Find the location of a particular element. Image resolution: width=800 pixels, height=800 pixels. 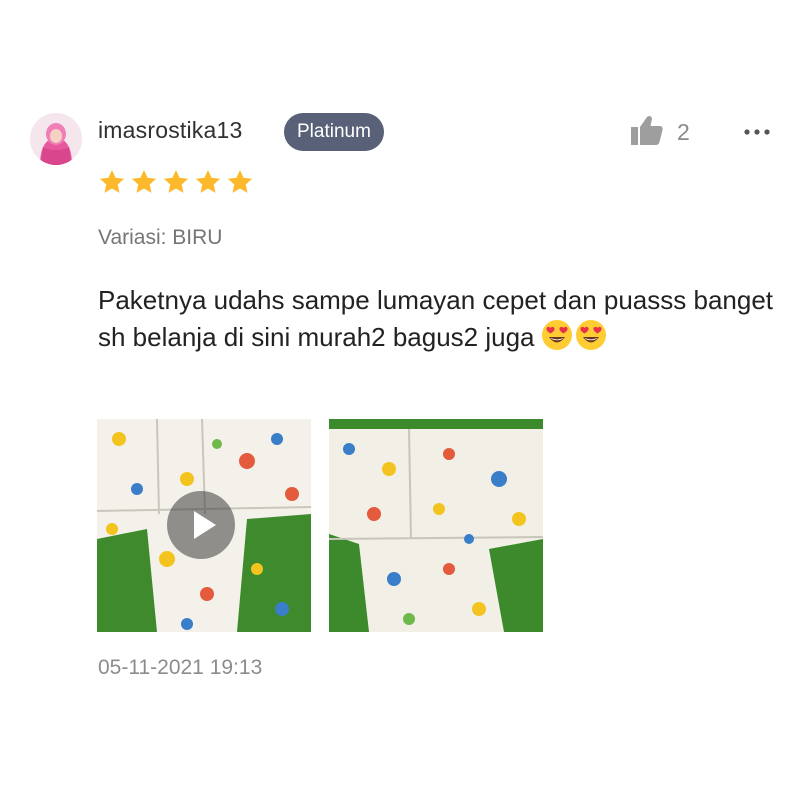

review-timestamp: 05-11-2021 19:13 is located at coordinates (180, 667).